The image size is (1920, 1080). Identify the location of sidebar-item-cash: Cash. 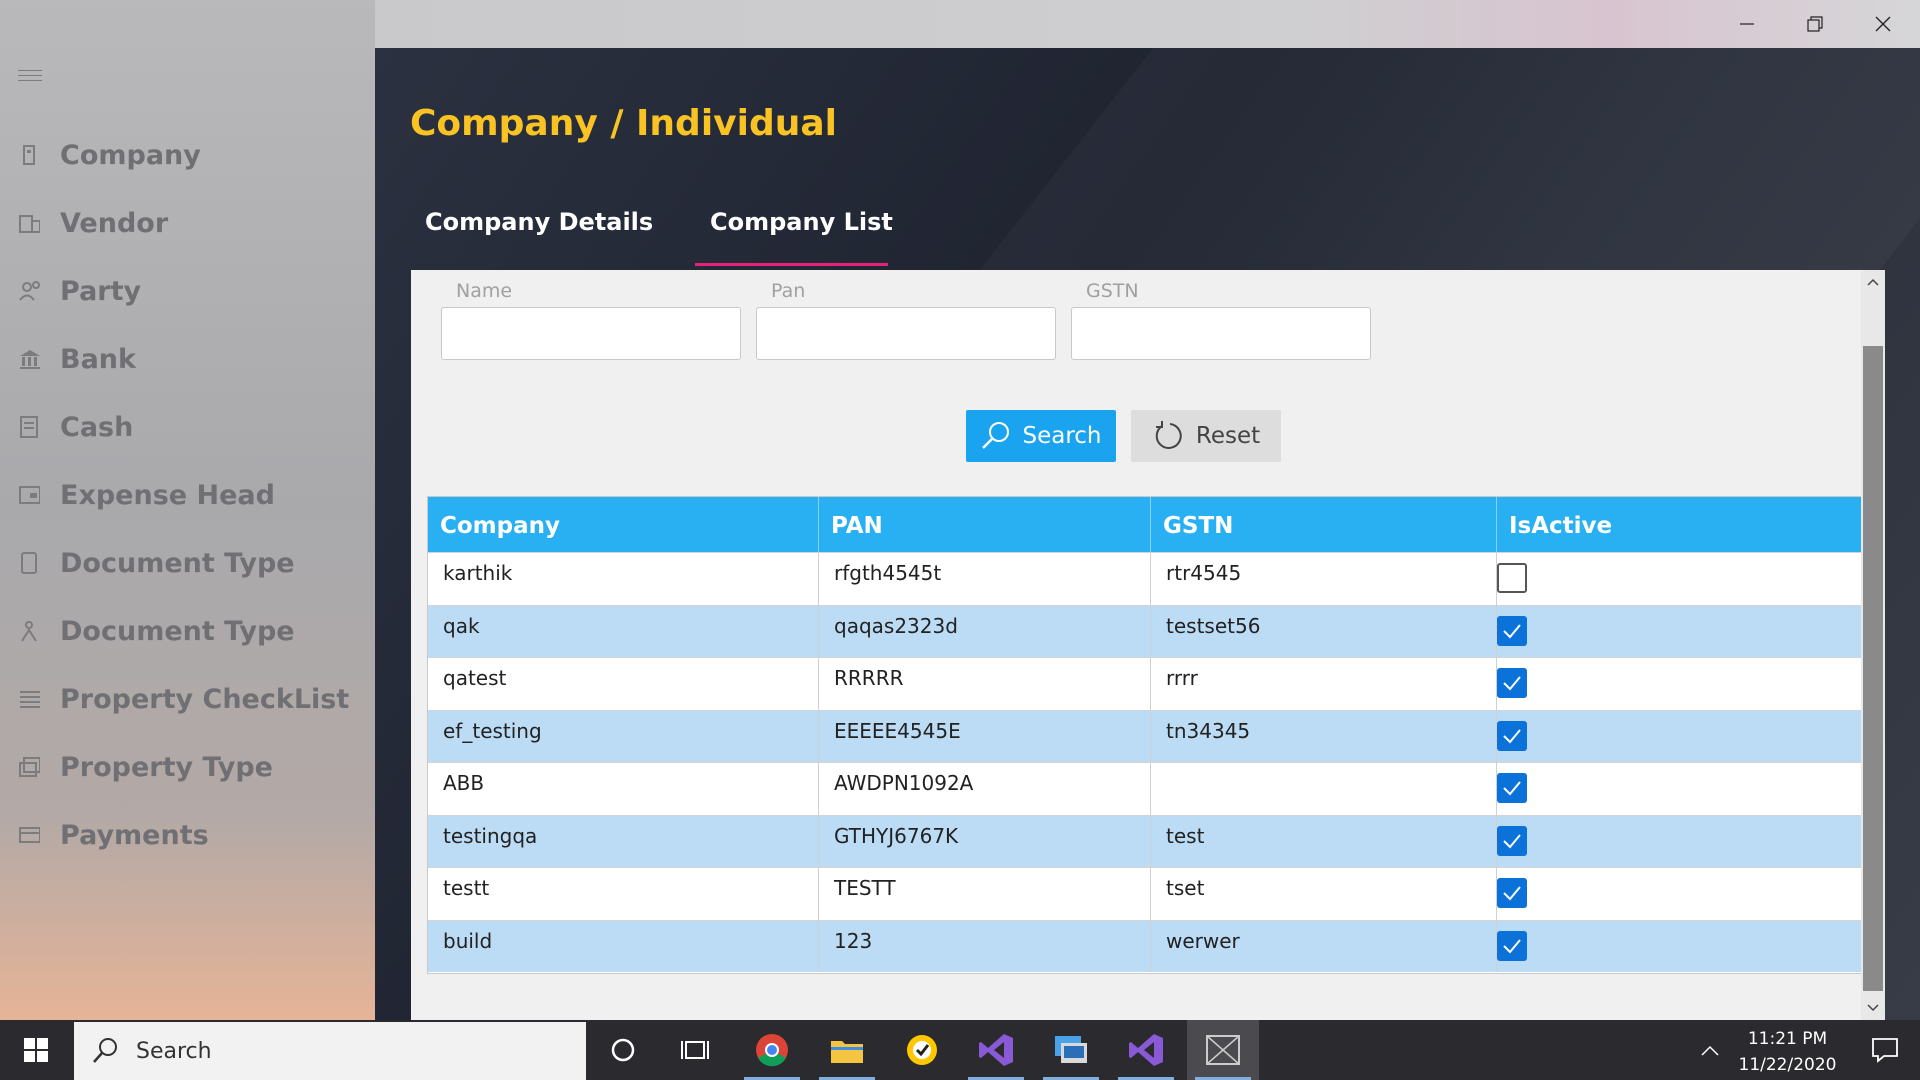
(187, 427).